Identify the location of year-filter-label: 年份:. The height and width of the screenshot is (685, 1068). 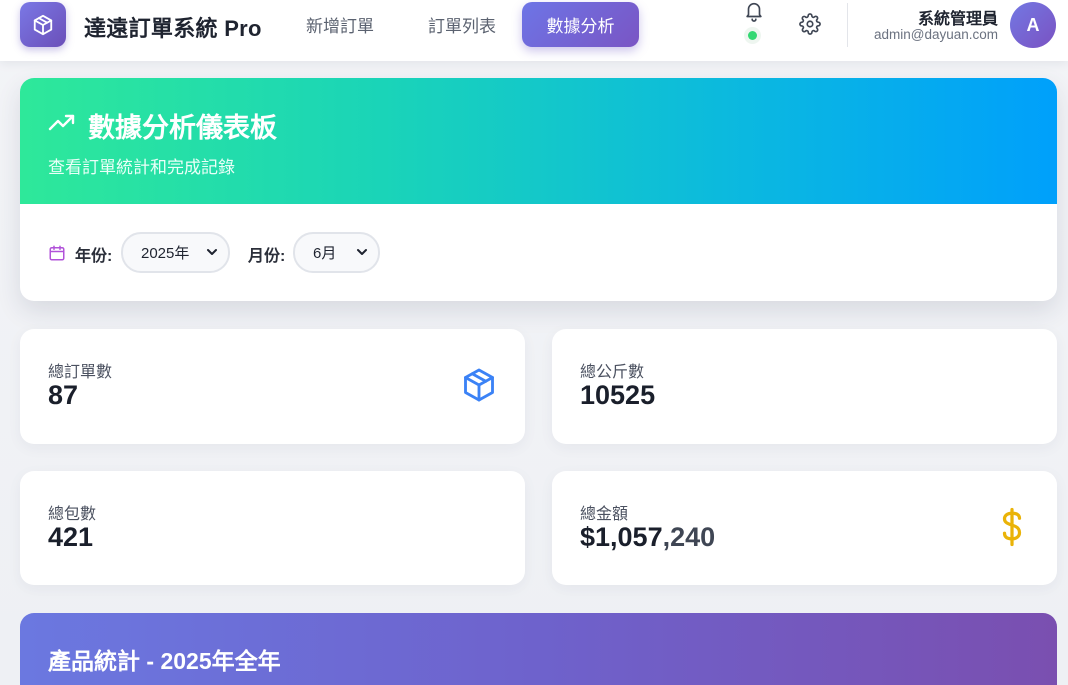
(94, 256).